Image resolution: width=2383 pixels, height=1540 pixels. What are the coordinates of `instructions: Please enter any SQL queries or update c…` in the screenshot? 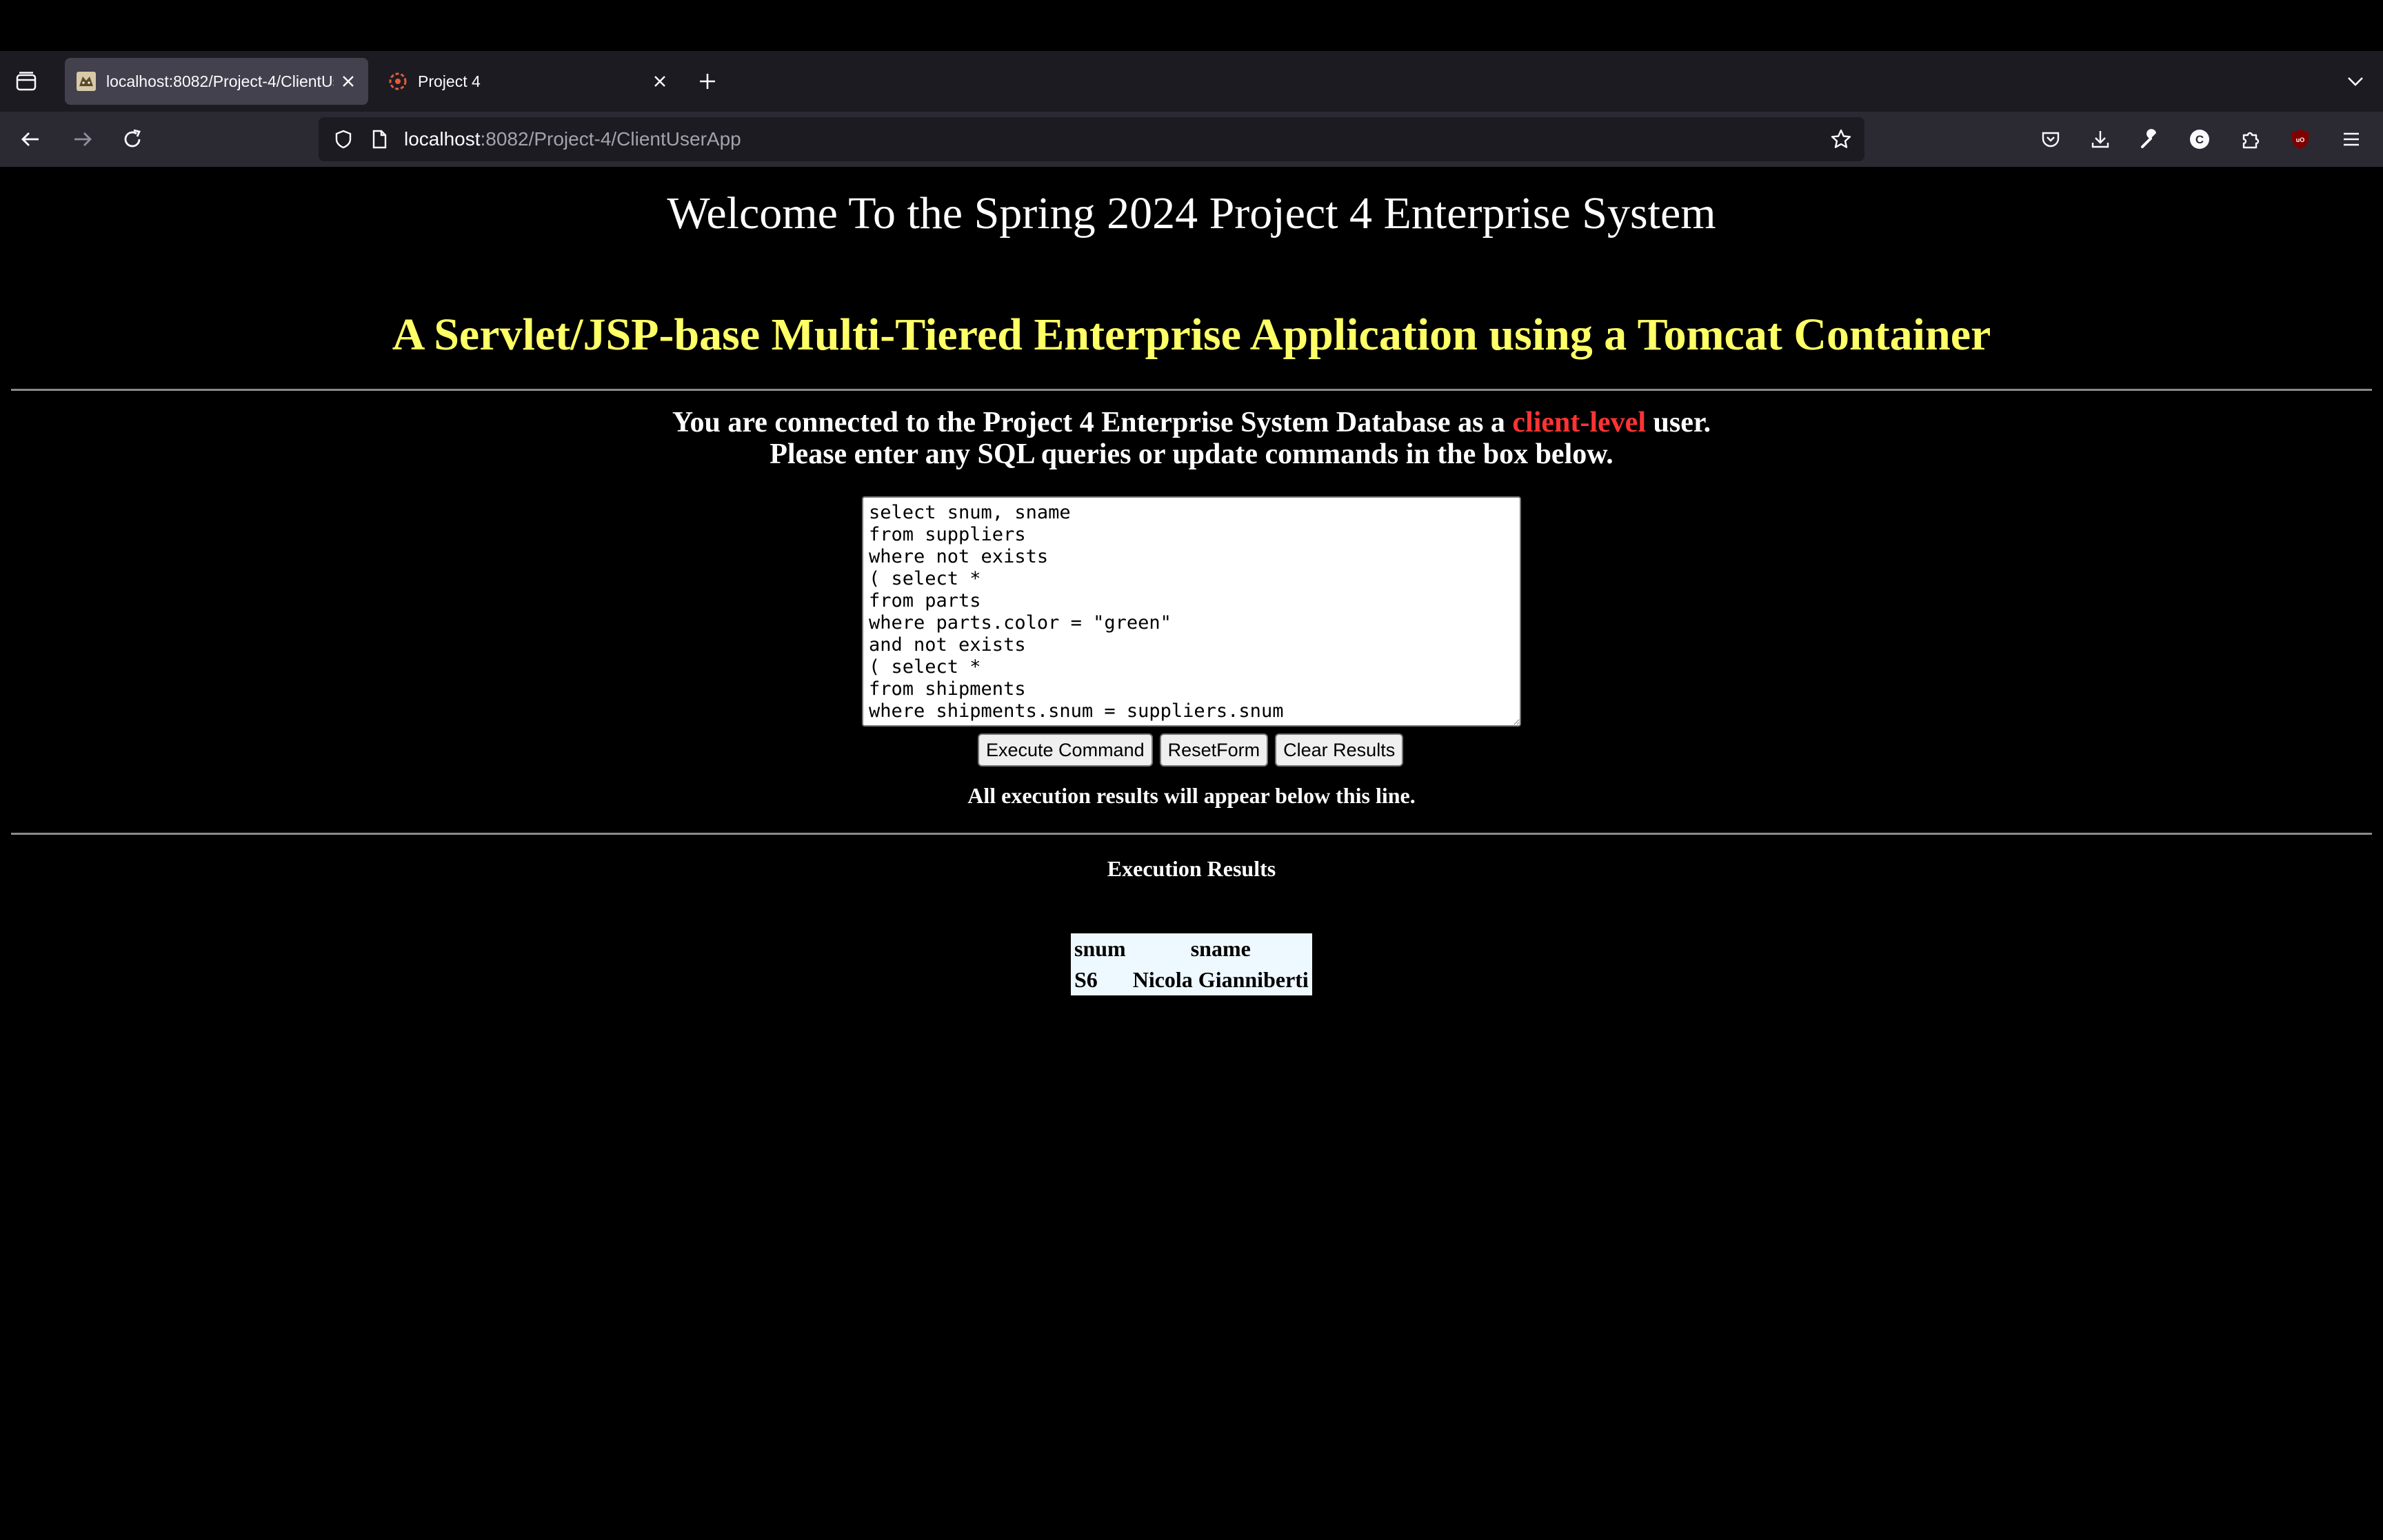 It's located at (1191, 454).